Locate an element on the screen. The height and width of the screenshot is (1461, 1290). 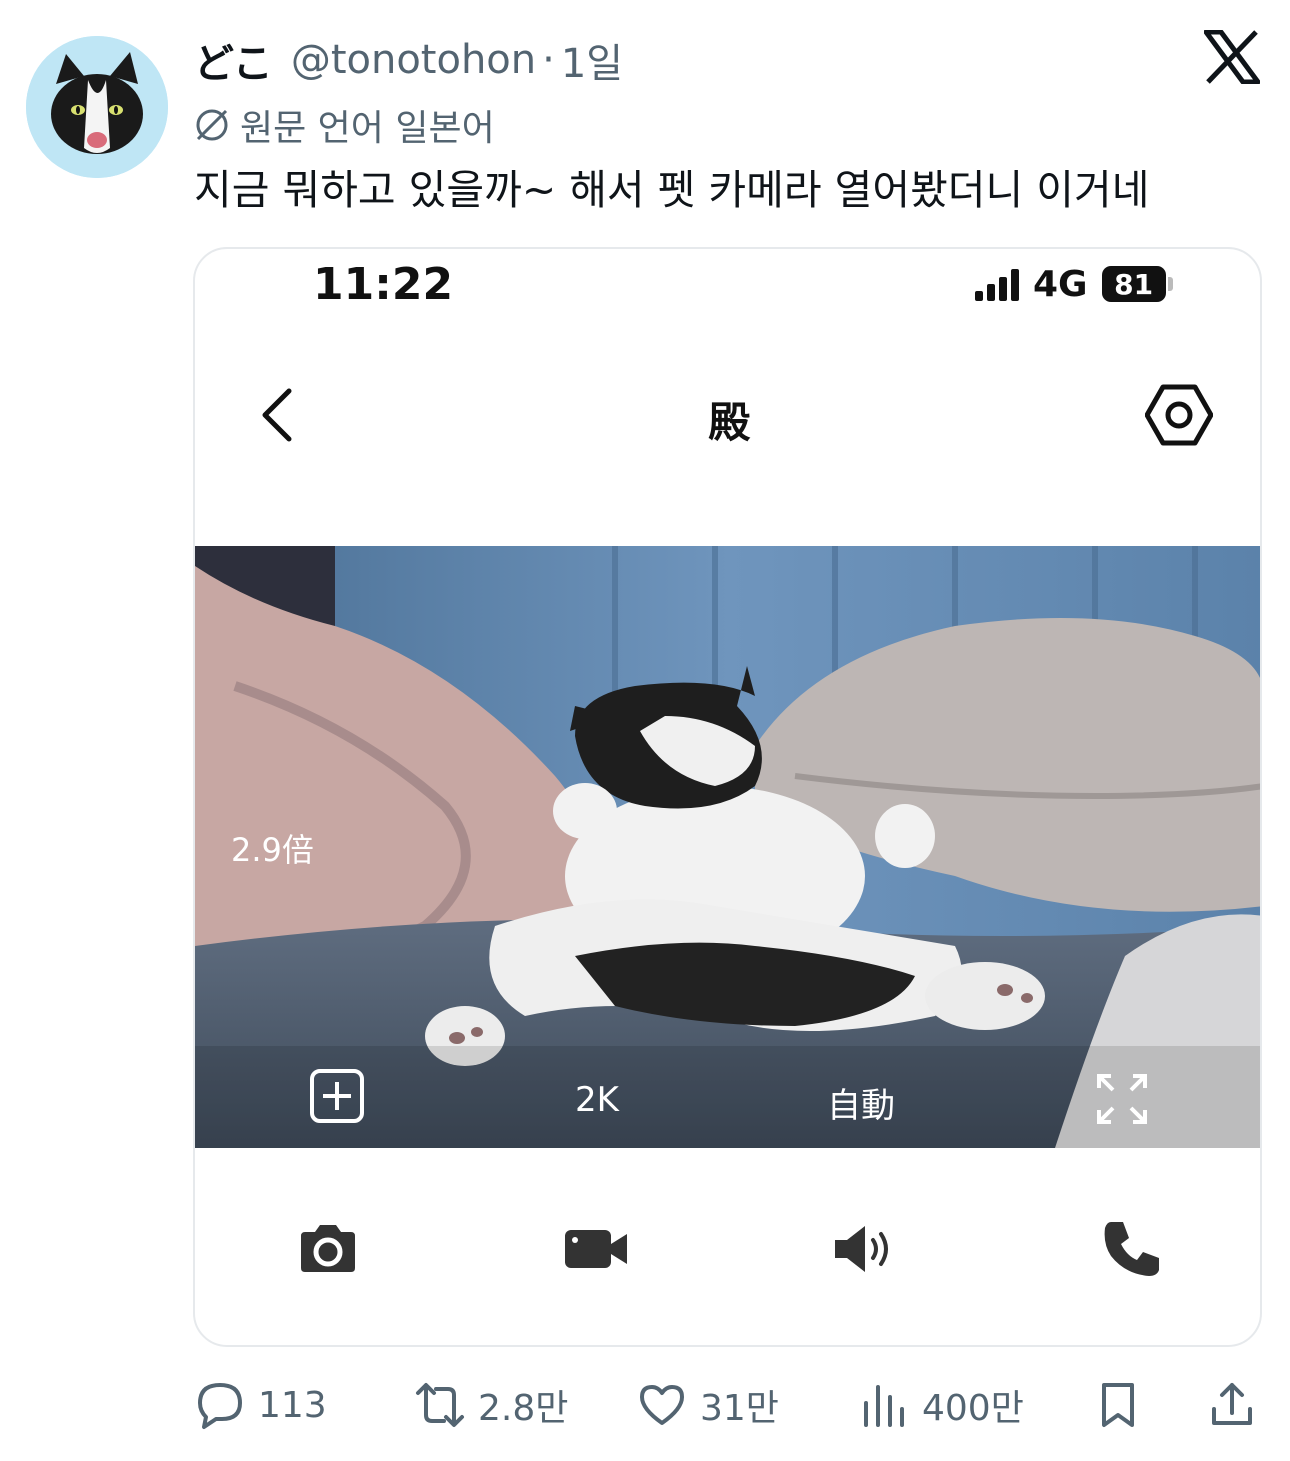
like-count: 31만 is located at coordinates (739, 1408).